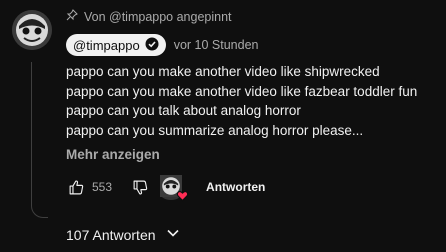  What do you see at coordinates (102, 187) in the screenshot?
I see `like-count: 553` at bounding box center [102, 187].